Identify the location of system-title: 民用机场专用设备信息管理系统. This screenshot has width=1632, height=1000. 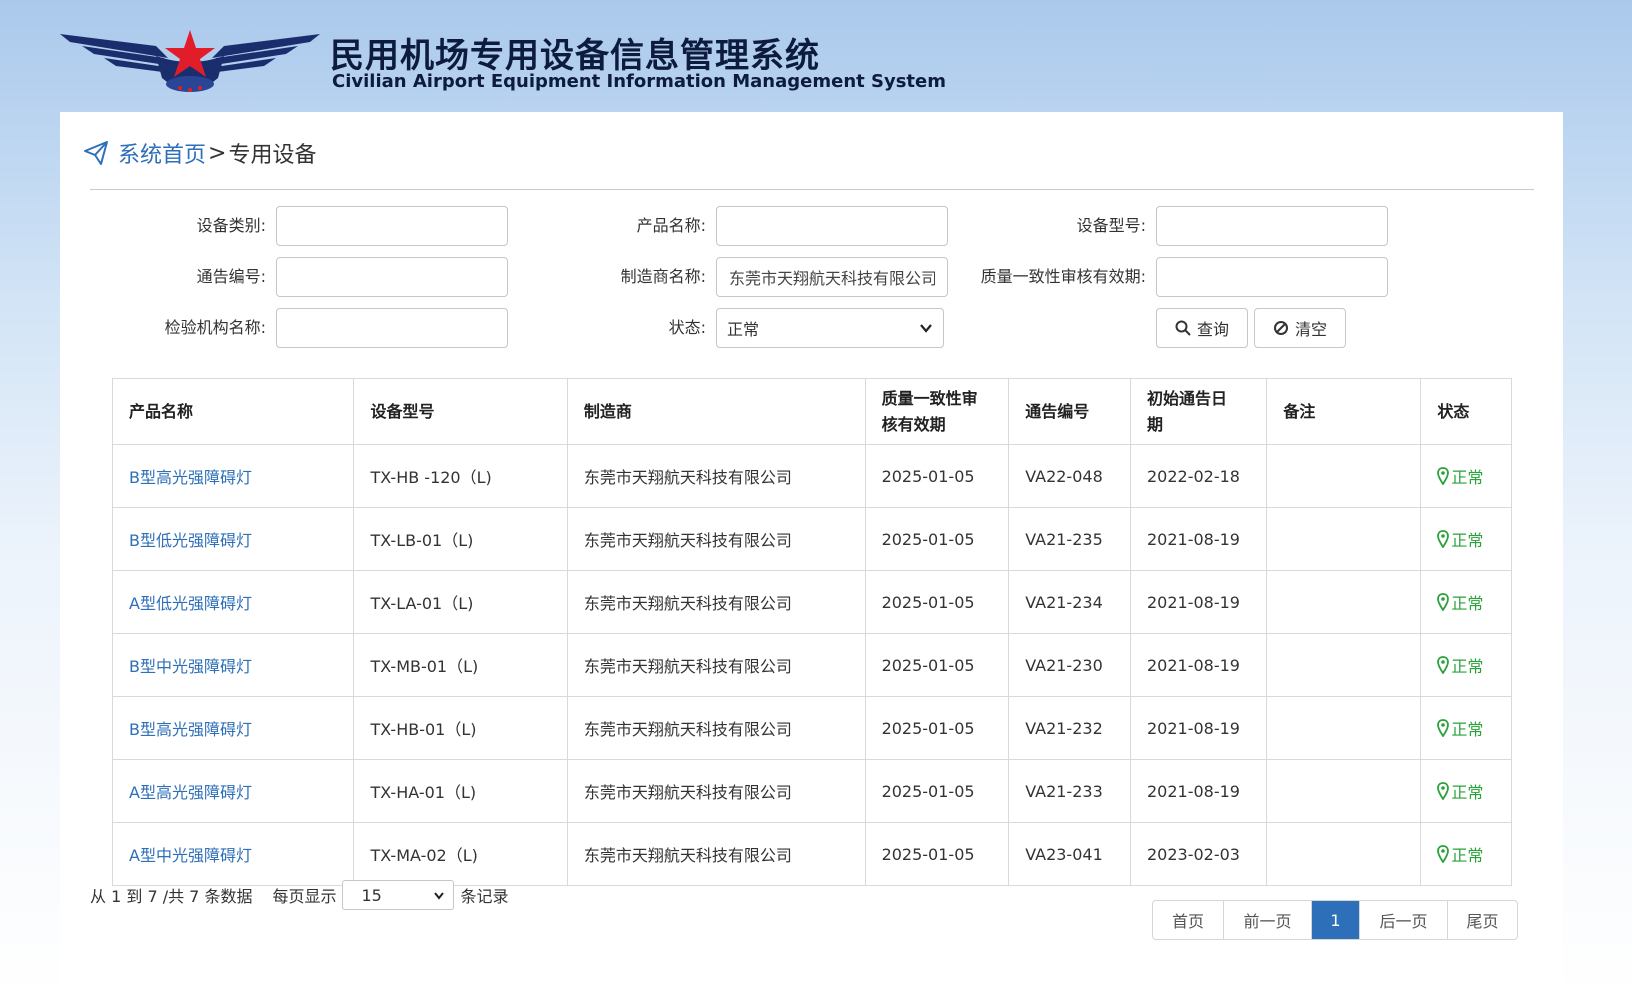
(575, 56).